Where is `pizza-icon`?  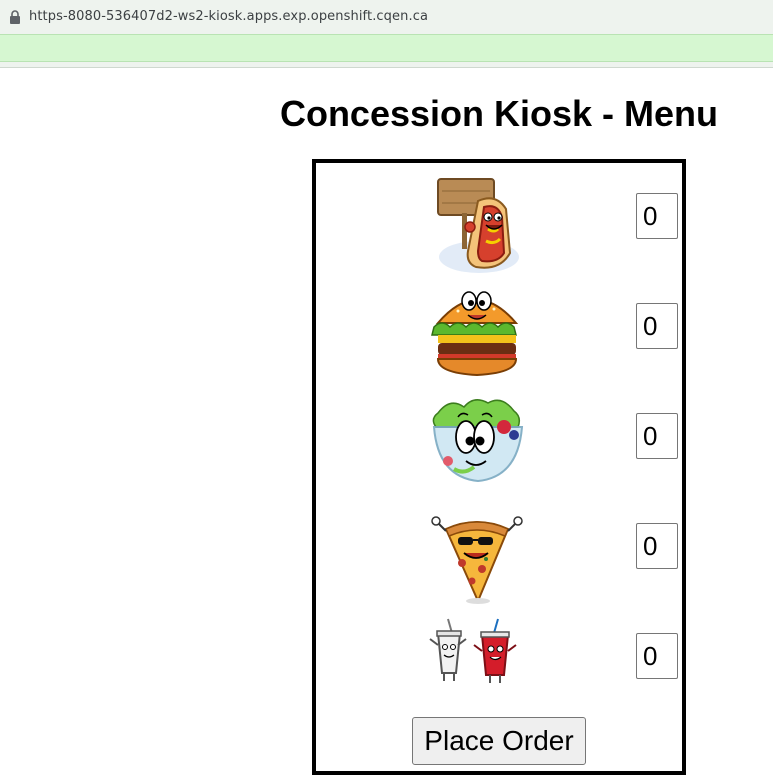
pizza-icon is located at coordinates (477, 560).